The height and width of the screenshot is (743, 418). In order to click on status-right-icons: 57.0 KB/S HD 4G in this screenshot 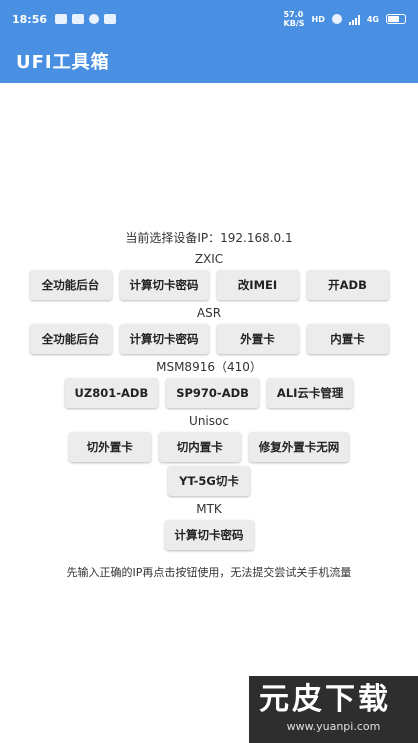, I will do `click(345, 19)`.